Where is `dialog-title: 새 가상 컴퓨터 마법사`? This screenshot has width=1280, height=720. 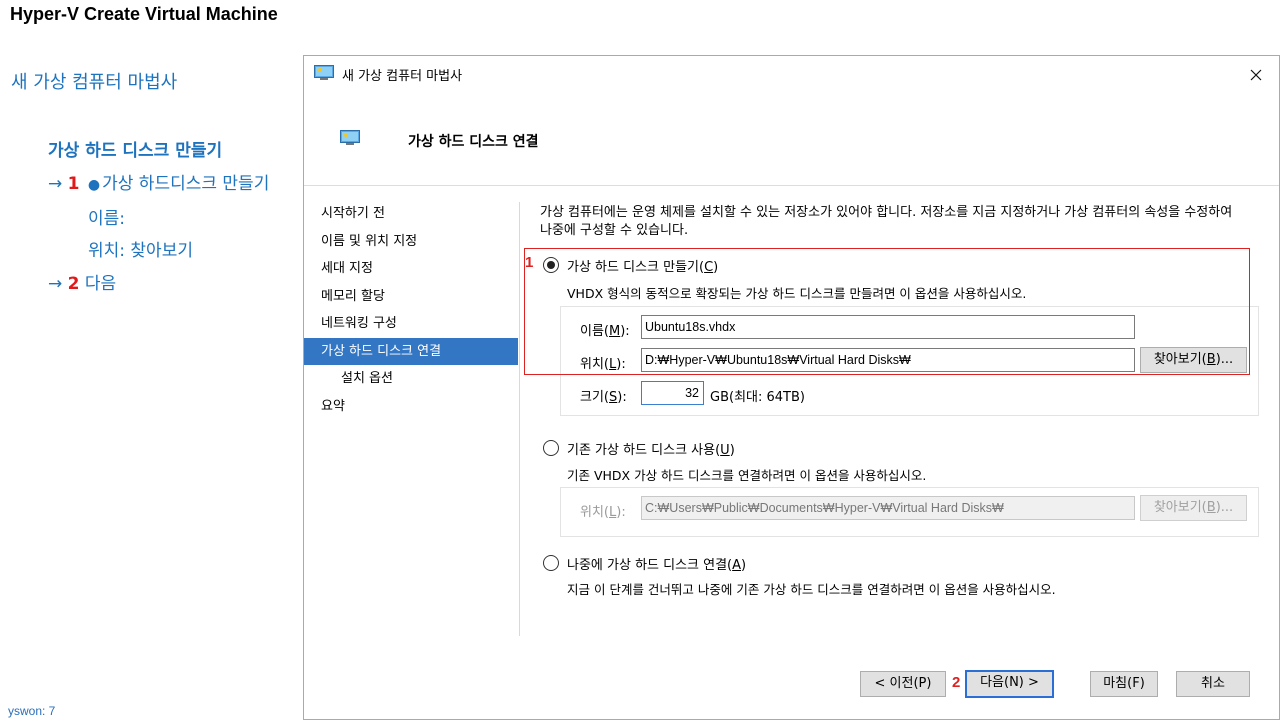 dialog-title: 새 가상 컴퓨터 마법사 is located at coordinates (402, 76).